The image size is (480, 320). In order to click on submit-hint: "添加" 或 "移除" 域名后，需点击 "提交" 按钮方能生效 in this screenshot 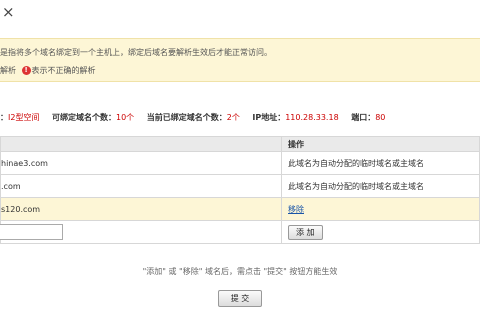, I will do `click(240, 271)`.